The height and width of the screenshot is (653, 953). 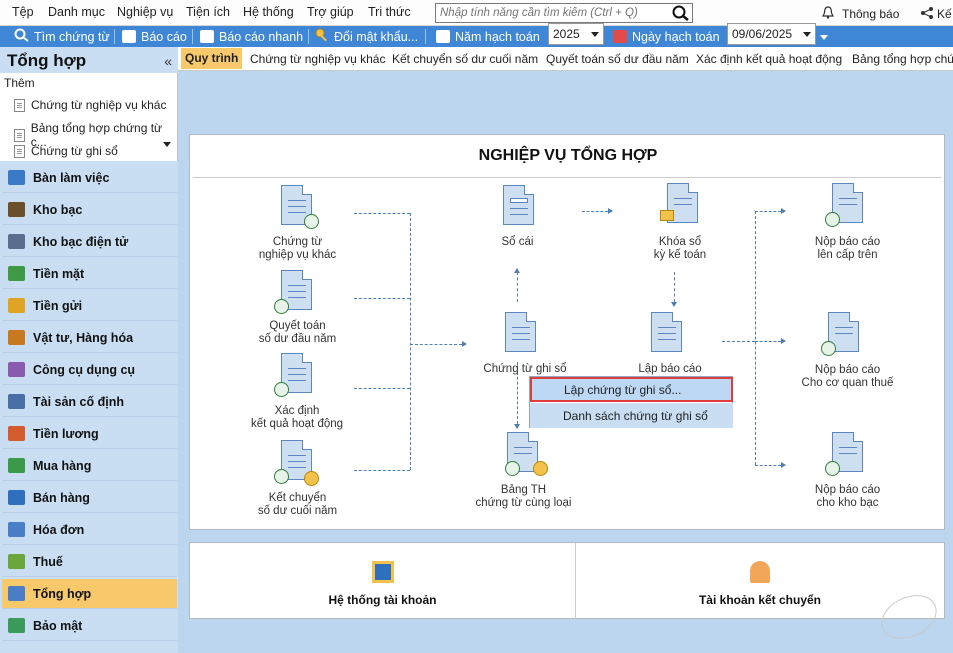 I want to click on sidebar-module-5: Vật tư, Hàng hóa, so click(x=89, y=338).